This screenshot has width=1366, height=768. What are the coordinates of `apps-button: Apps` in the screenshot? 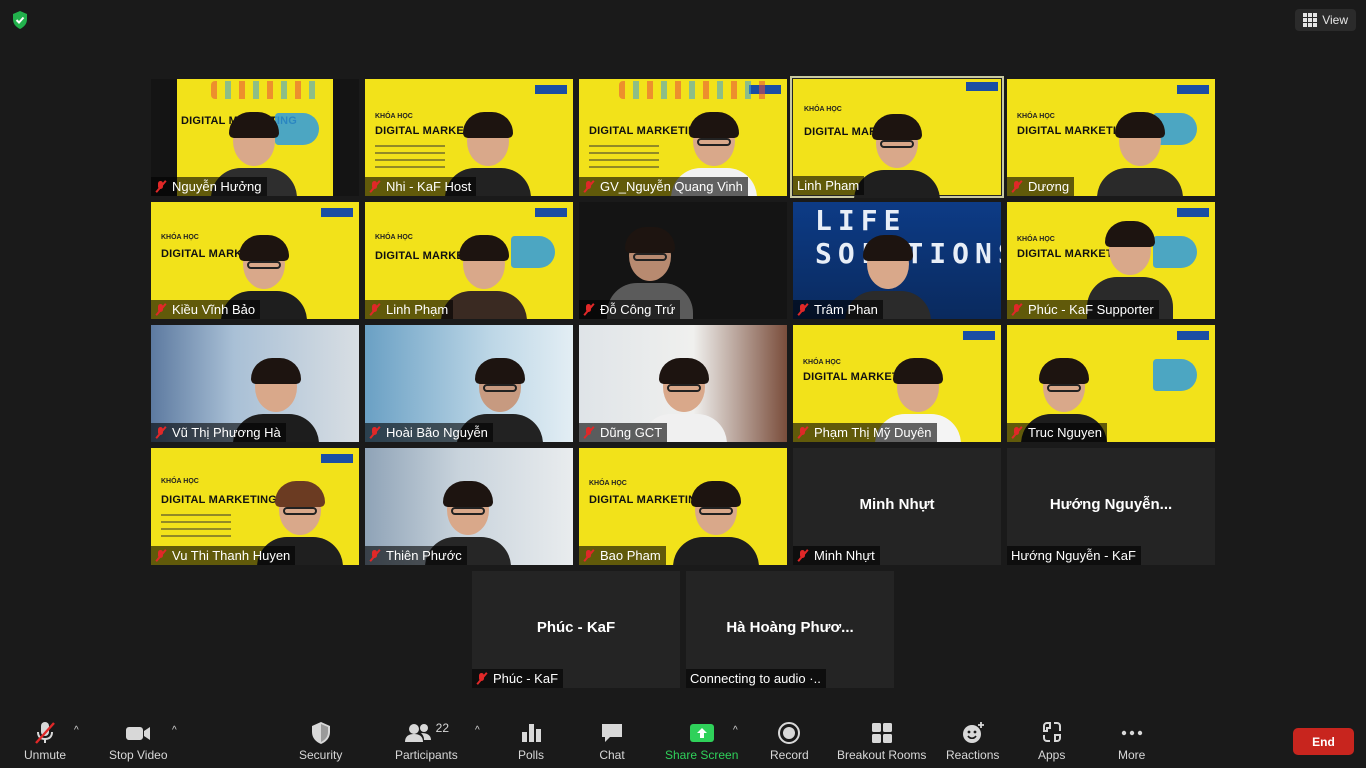 It's located at (1051, 741).